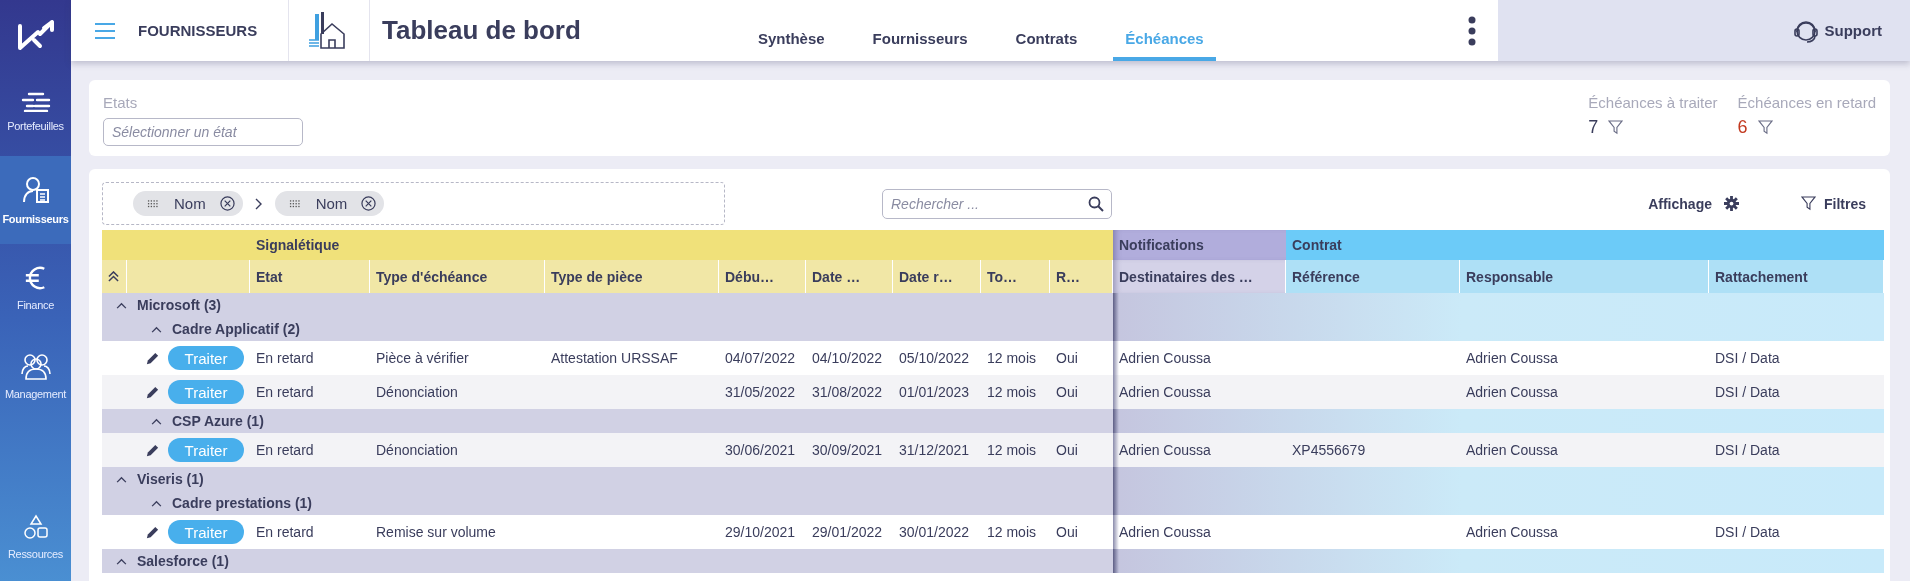  What do you see at coordinates (993, 479) in the screenshot?
I see `group-row: Viseris (1)` at bounding box center [993, 479].